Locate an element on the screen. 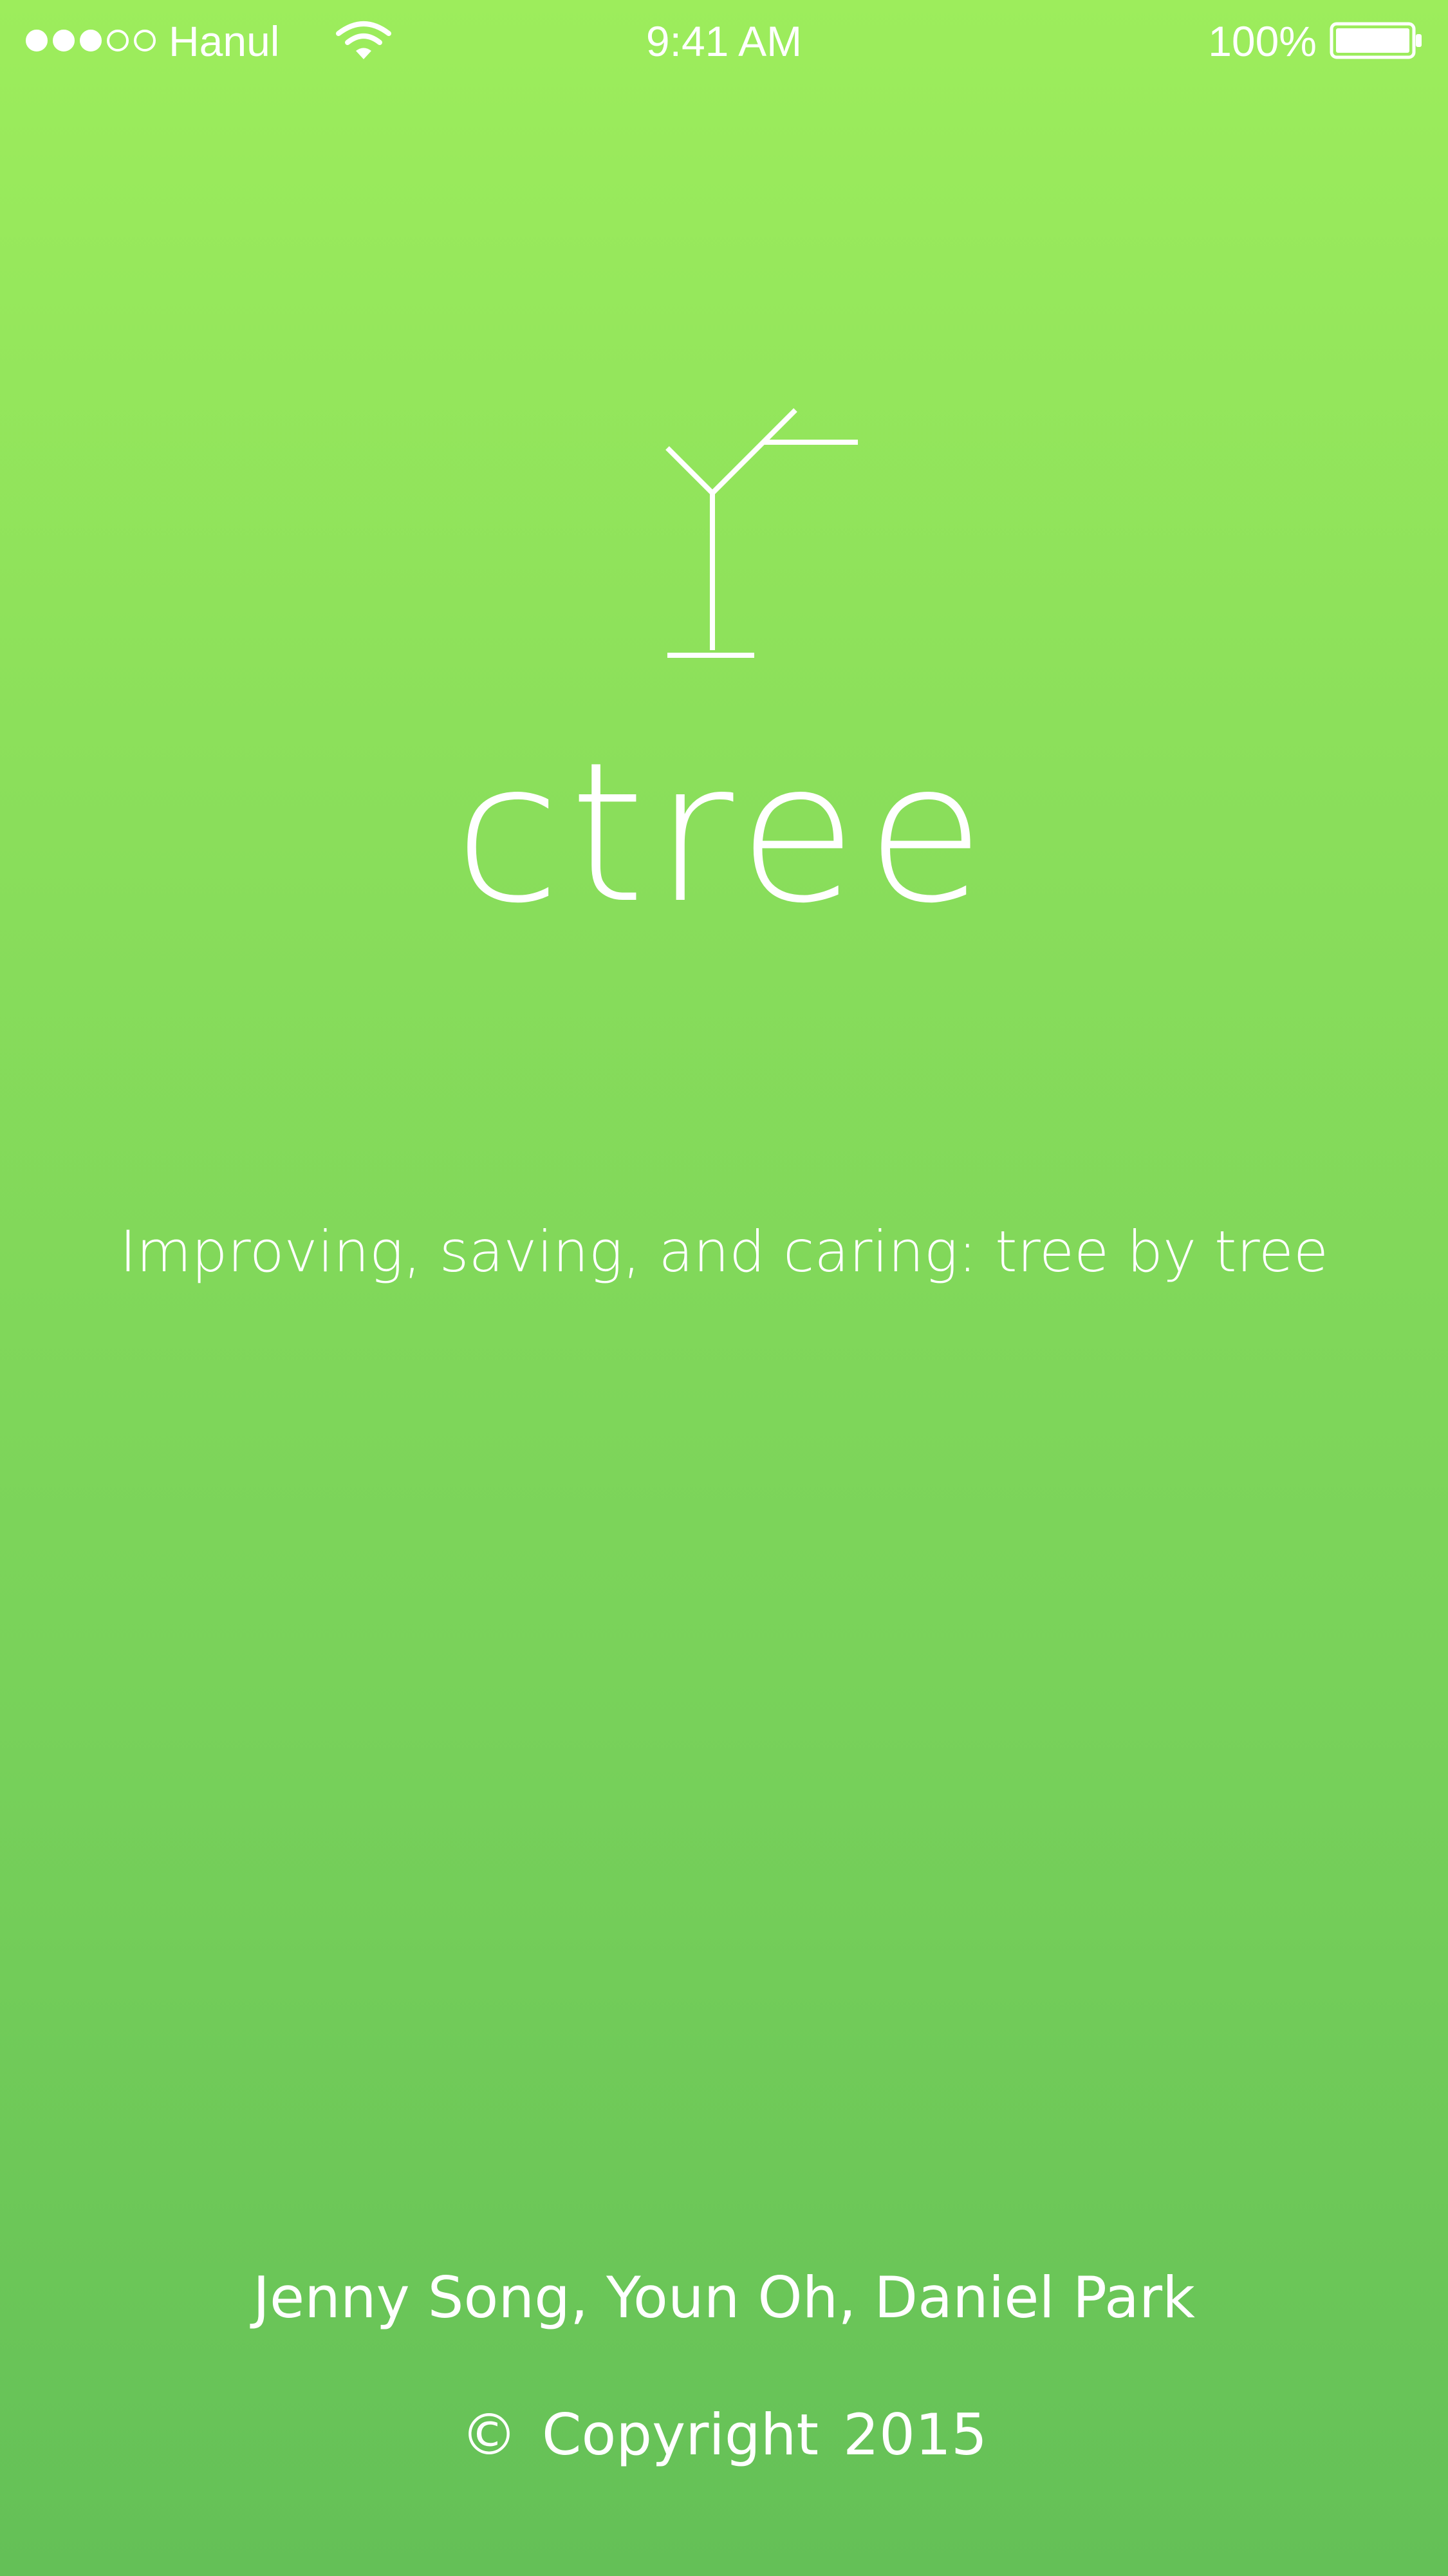  status-bar: Hanul 9:41 AM 100% is located at coordinates (724, 42).